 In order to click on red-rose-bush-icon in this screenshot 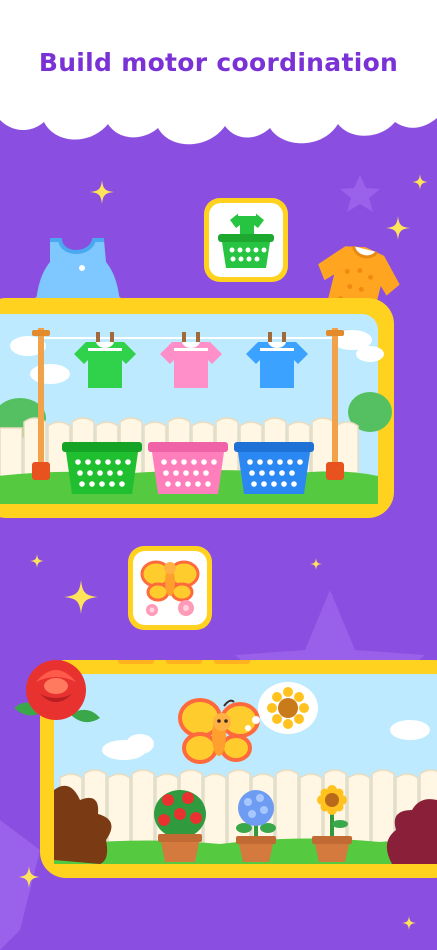, I will do `click(180, 824)`.